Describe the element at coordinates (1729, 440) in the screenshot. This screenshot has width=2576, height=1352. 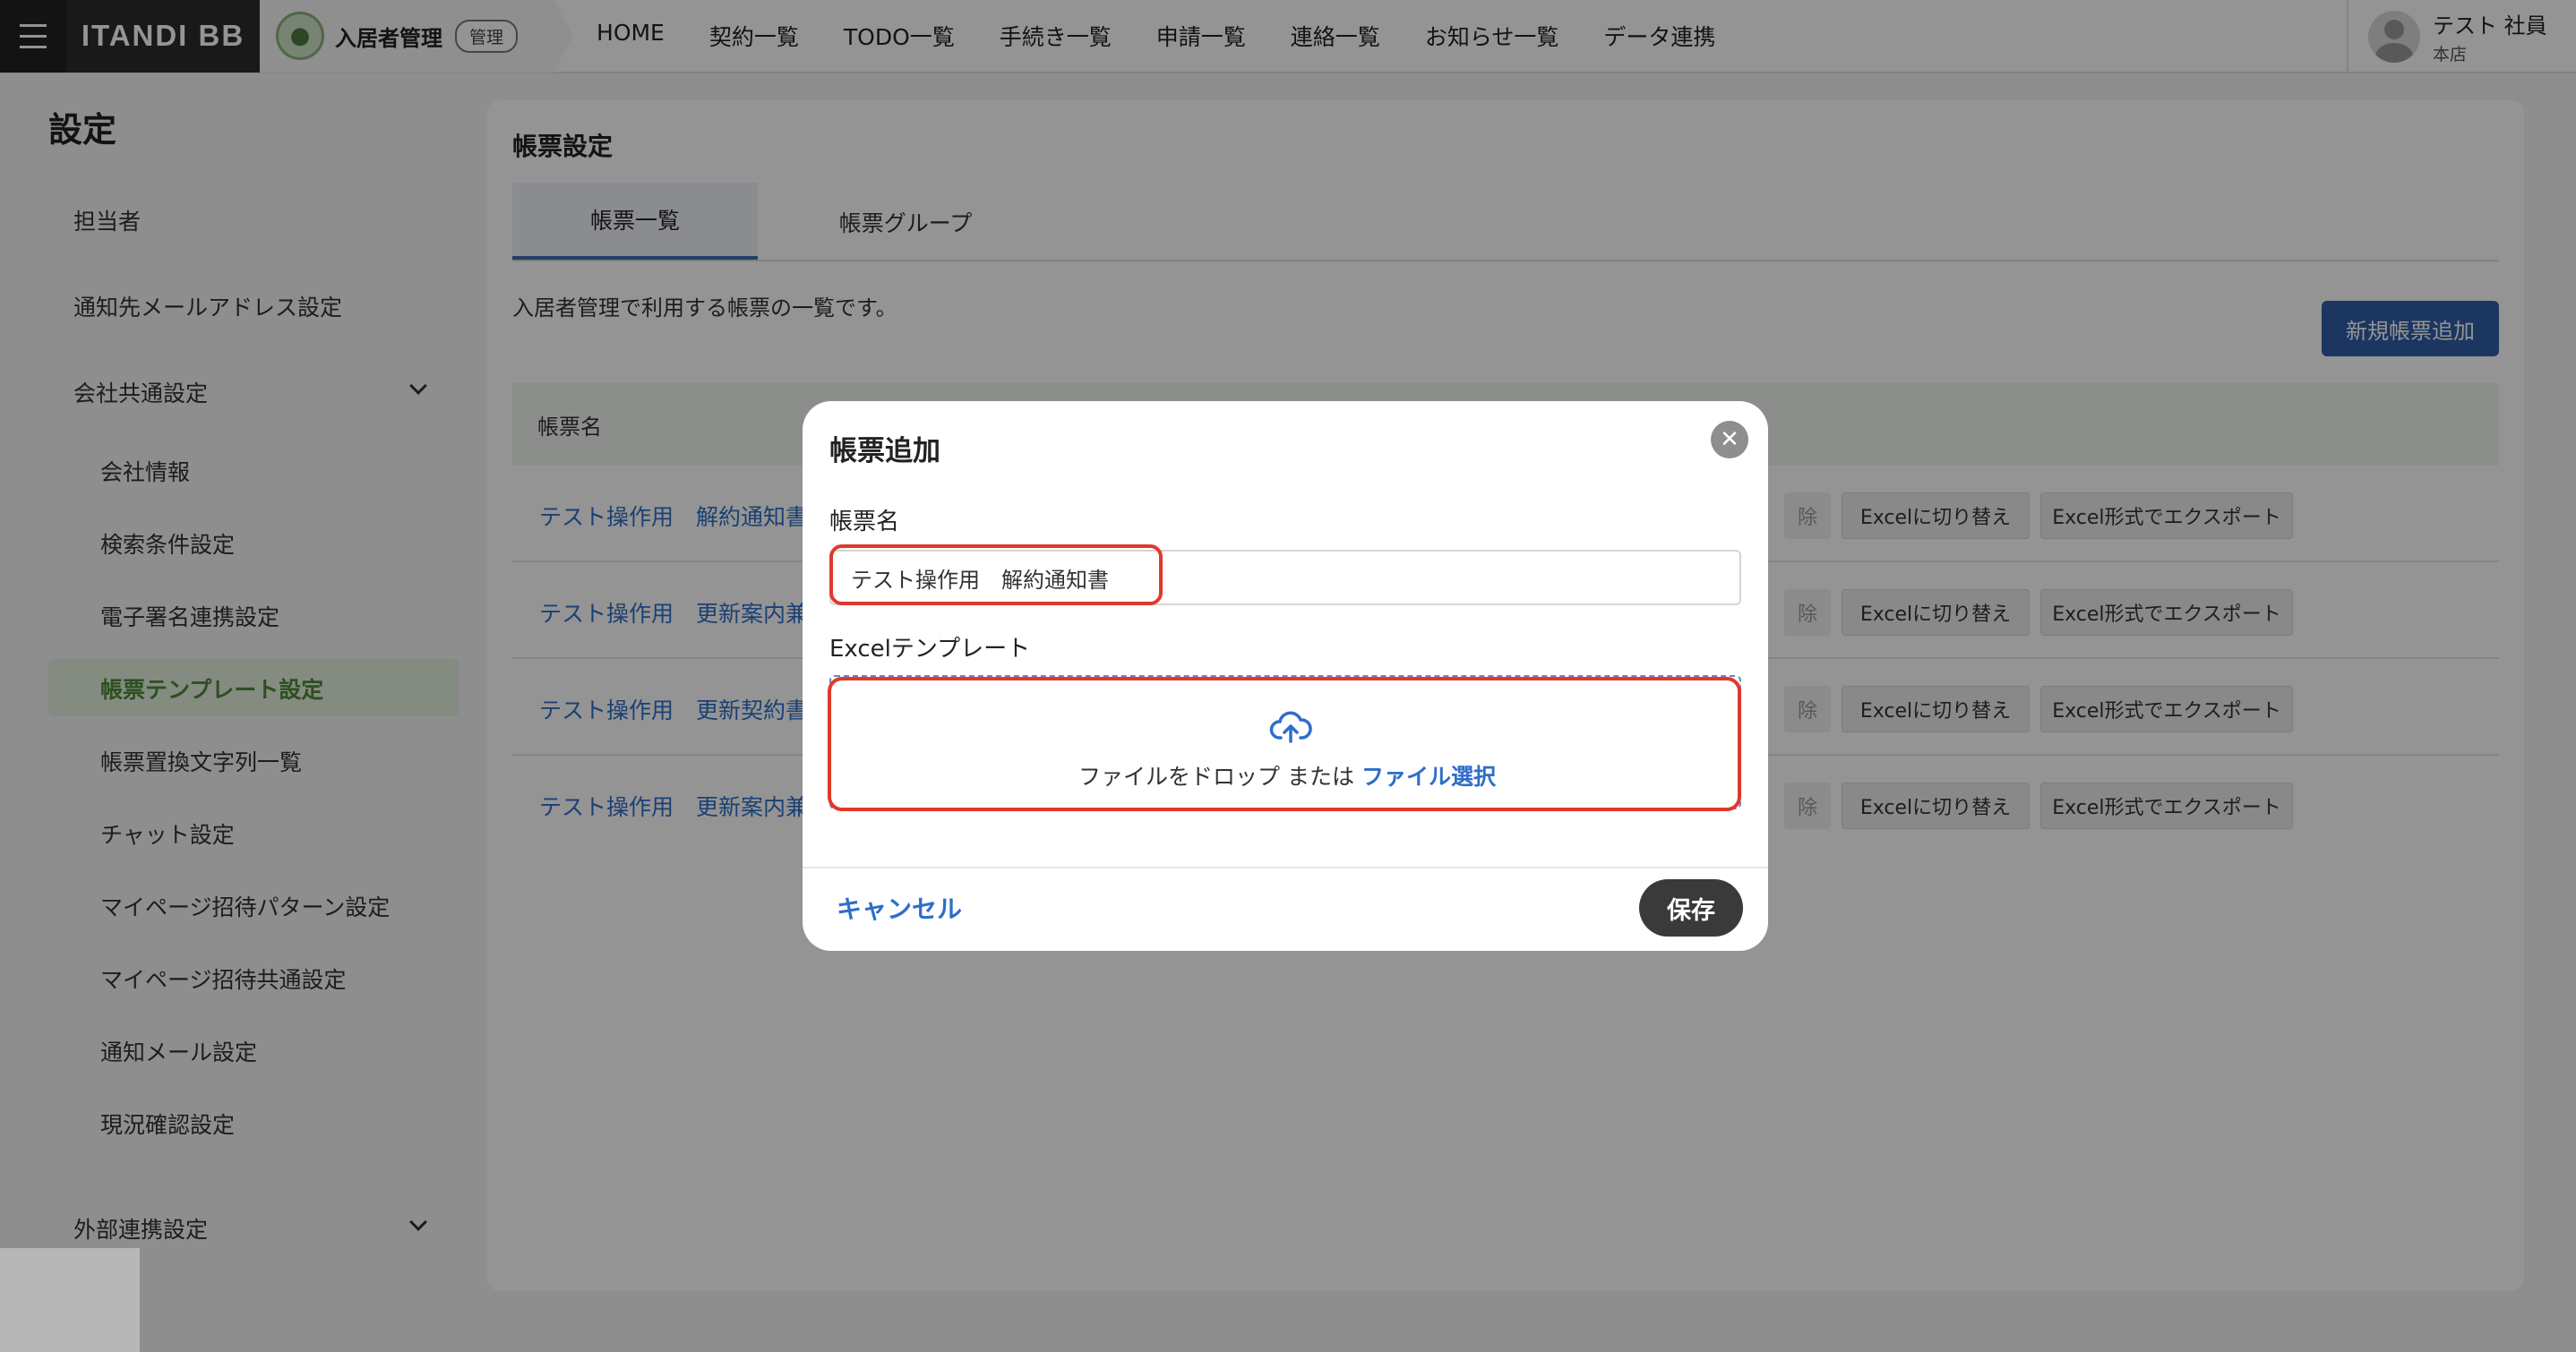
I see `close-icon: ✕` at that location.